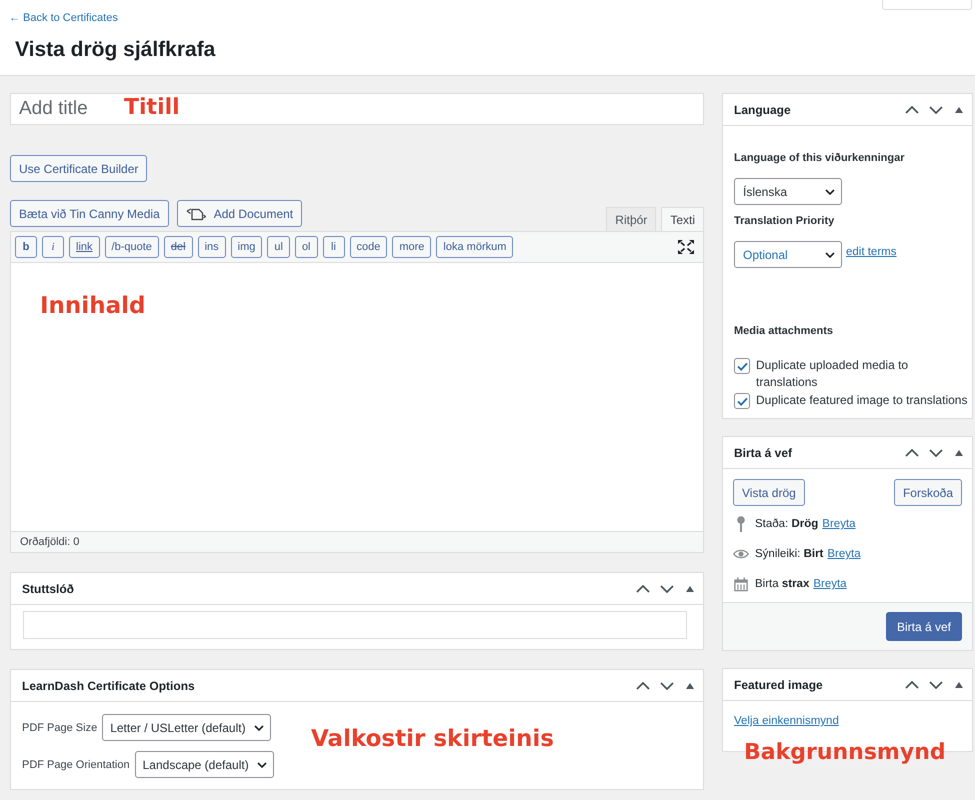 The image size is (975, 800). What do you see at coordinates (686, 247) in the screenshot?
I see `fullscreen-icon` at bounding box center [686, 247].